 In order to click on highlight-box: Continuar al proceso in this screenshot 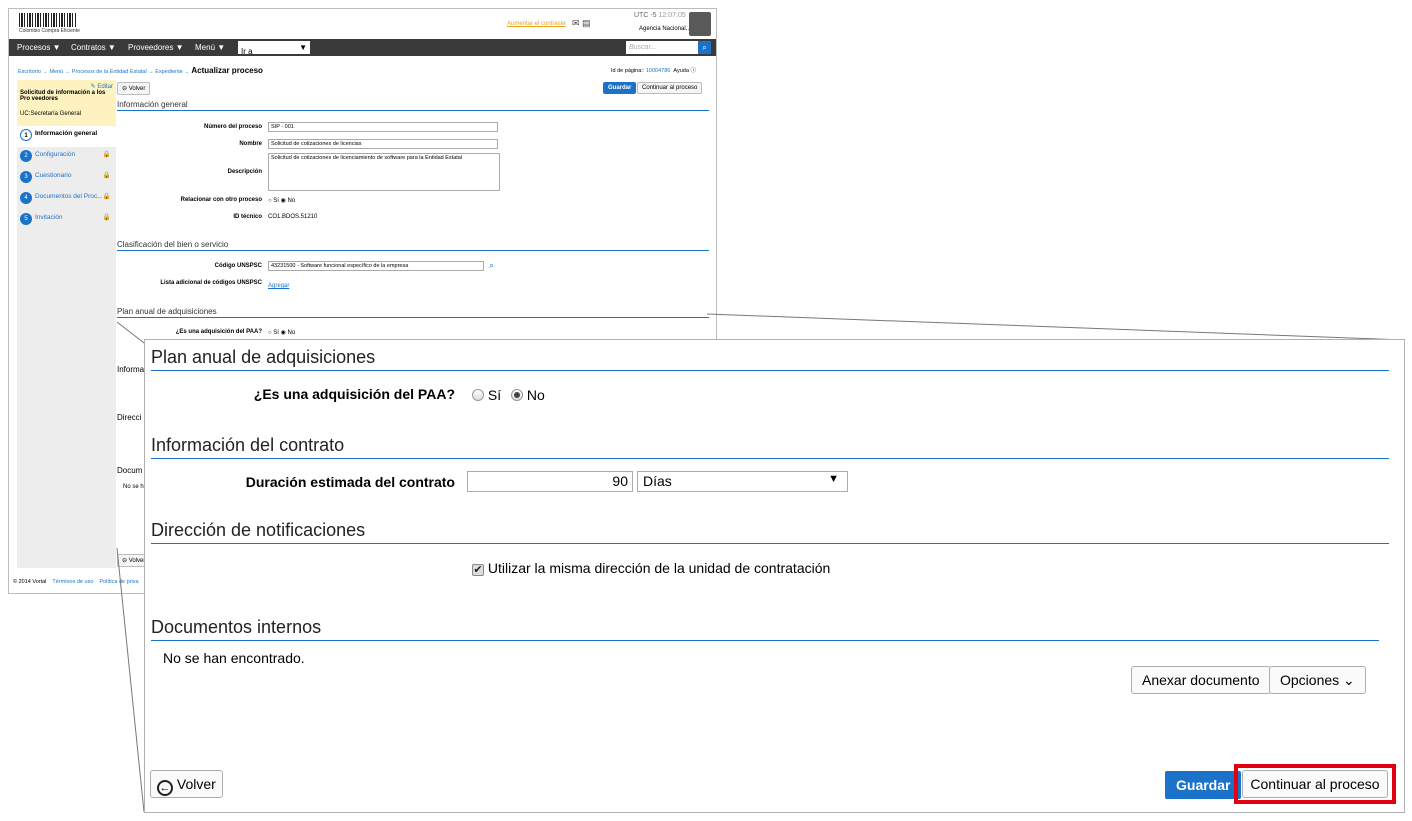, I will do `click(1315, 784)`.